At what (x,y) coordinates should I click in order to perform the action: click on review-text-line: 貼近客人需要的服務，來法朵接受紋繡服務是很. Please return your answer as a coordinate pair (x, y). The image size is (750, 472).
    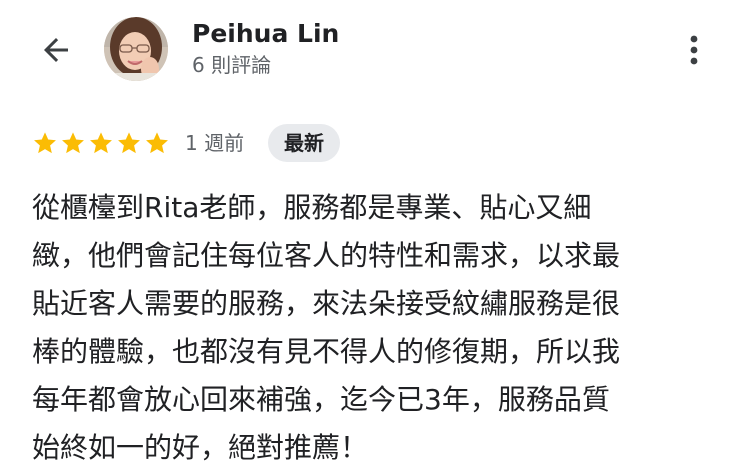
    Looking at the image, I should click on (326, 303).